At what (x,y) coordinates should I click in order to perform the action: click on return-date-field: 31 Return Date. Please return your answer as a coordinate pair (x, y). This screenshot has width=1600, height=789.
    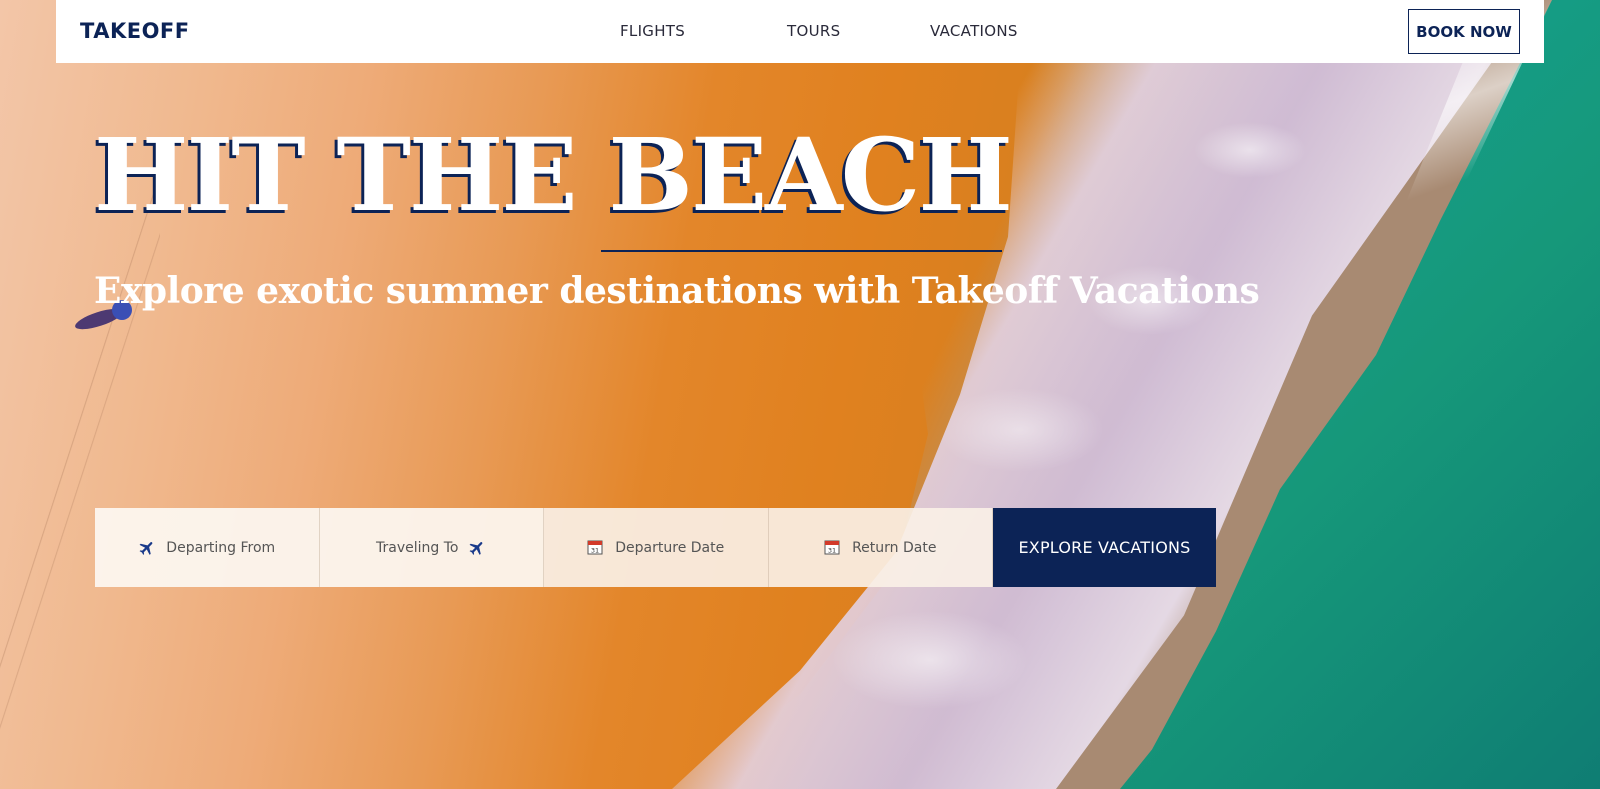
    Looking at the image, I should click on (880, 547).